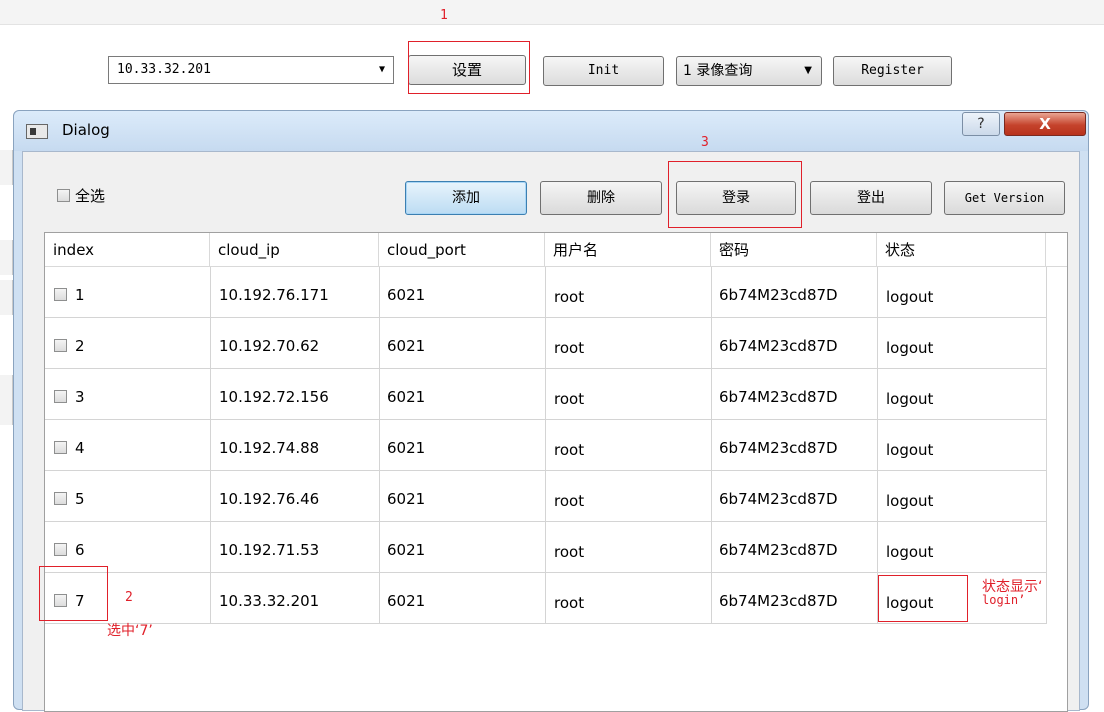 The image size is (1104, 712). Describe the element at coordinates (1004, 600) in the screenshot. I see `annotation-status-line2: login’` at that location.